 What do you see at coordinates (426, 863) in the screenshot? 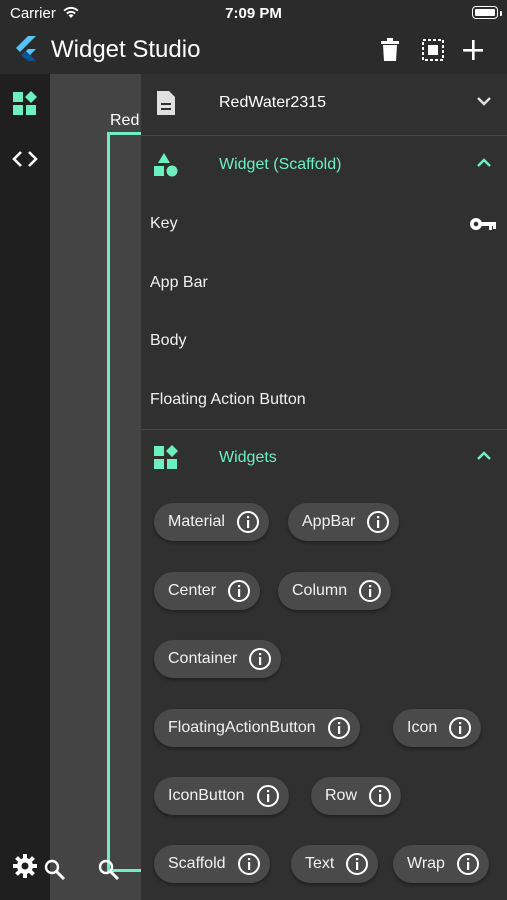
I see `chip-label: Wrap` at bounding box center [426, 863].